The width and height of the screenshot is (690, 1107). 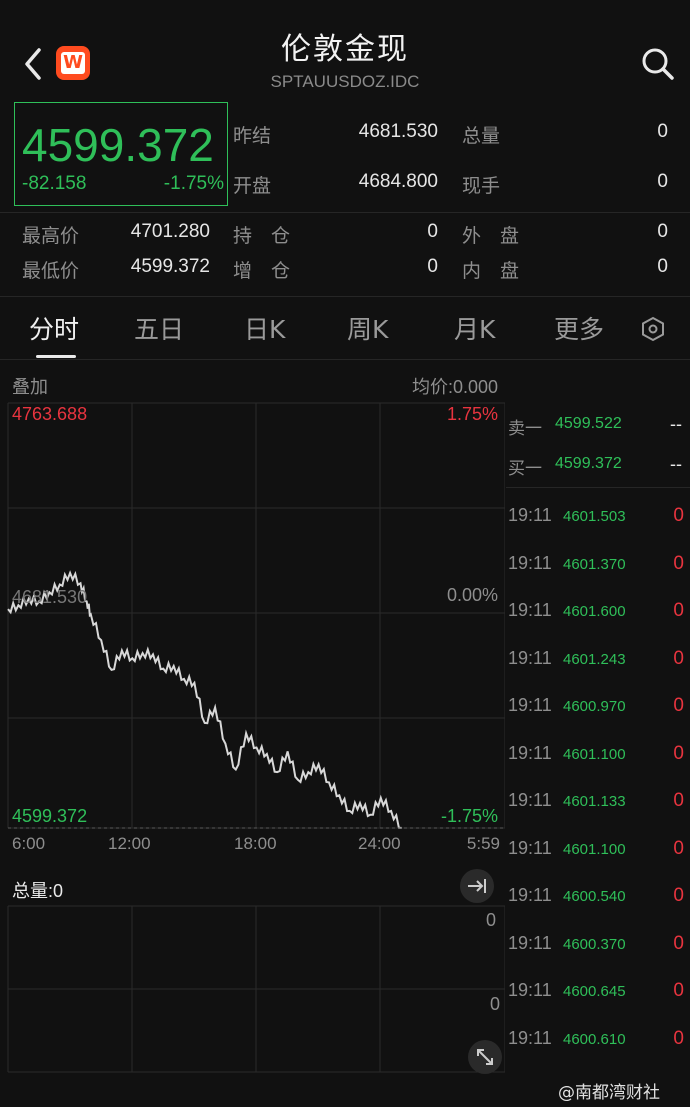 I want to click on avg-price-label: 均价:0.000, so click(x=454, y=387).